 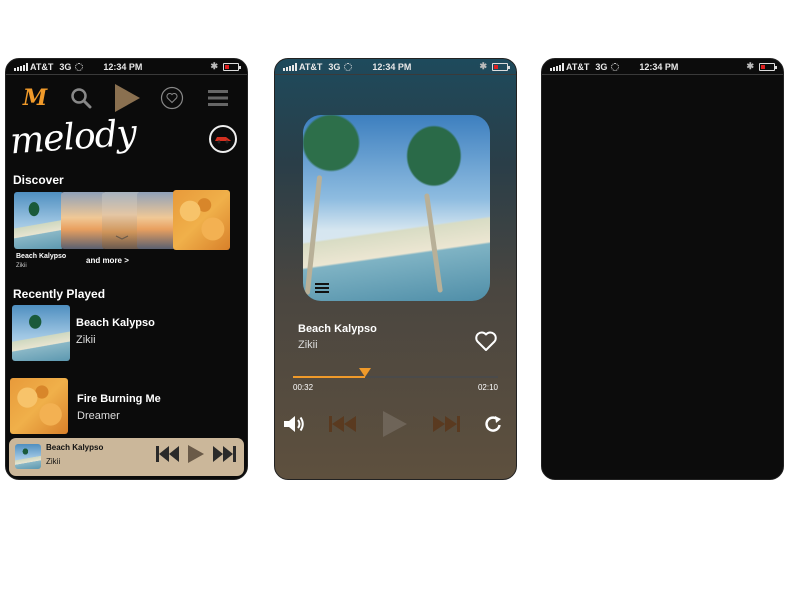 What do you see at coordinates (303, 387) in the screenshot?
I see `elapsed-time: 00:32` at bounding box center [303, 387].